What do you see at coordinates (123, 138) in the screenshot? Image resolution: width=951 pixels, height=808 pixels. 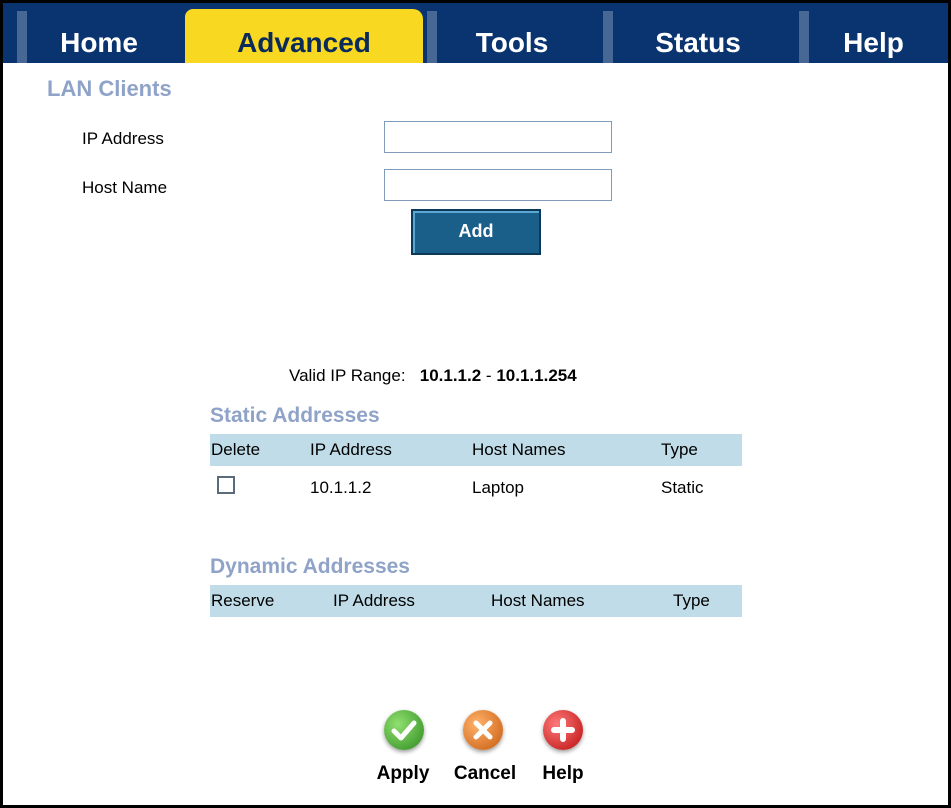 I see `ip-address-label: IP Address` at bounding box center [123, 138].